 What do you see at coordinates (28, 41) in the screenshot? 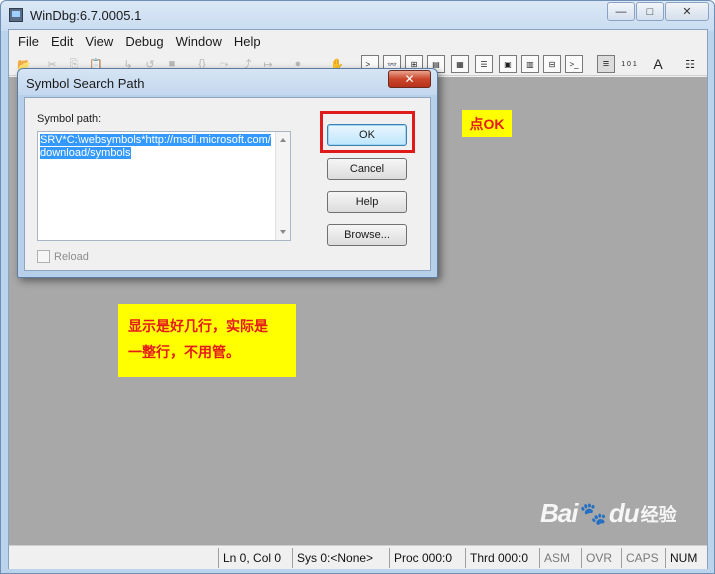
I see `menu-file: File` at bounding box center [28, 41].